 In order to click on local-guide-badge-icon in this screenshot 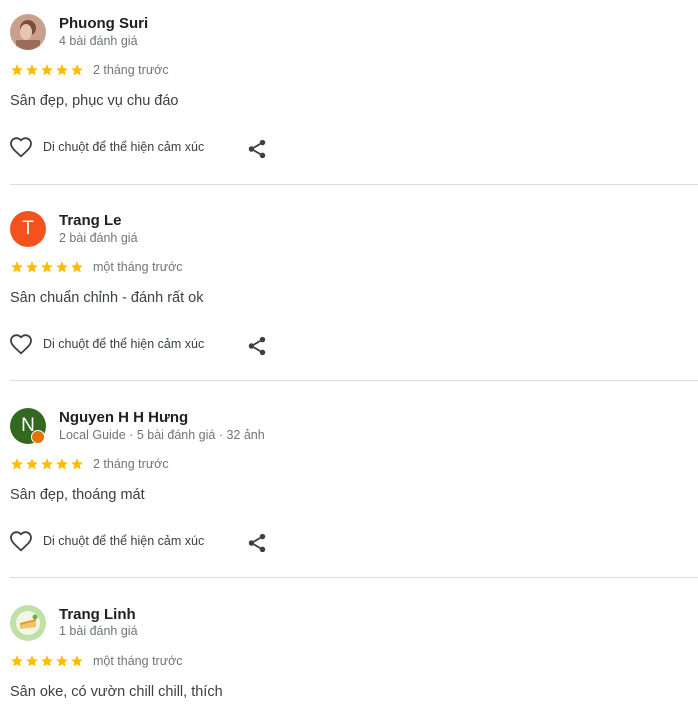, I will do `click(38, 437)`.